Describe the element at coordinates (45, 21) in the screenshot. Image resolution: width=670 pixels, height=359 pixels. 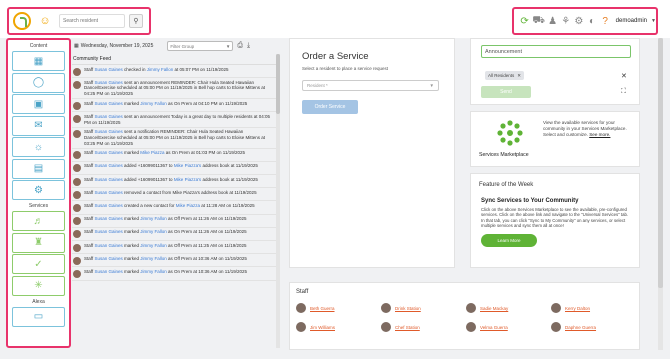
I see `residents-icon: ☺` at that location.